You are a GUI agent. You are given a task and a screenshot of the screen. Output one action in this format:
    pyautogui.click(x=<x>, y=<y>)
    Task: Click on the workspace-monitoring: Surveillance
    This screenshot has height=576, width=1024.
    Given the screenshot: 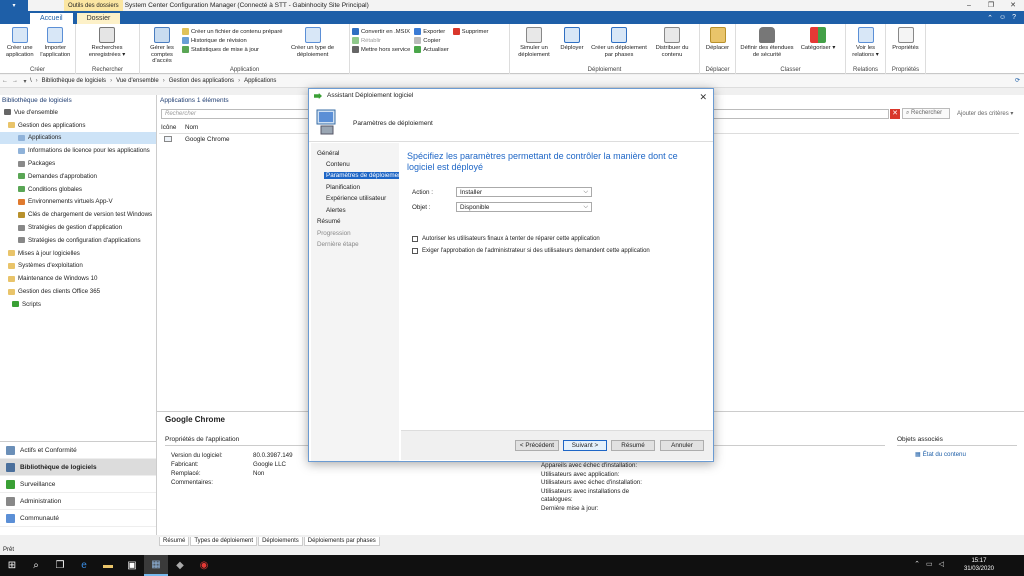 What is the action you would take?
    pyautogui.click(x=78, y=484)
    